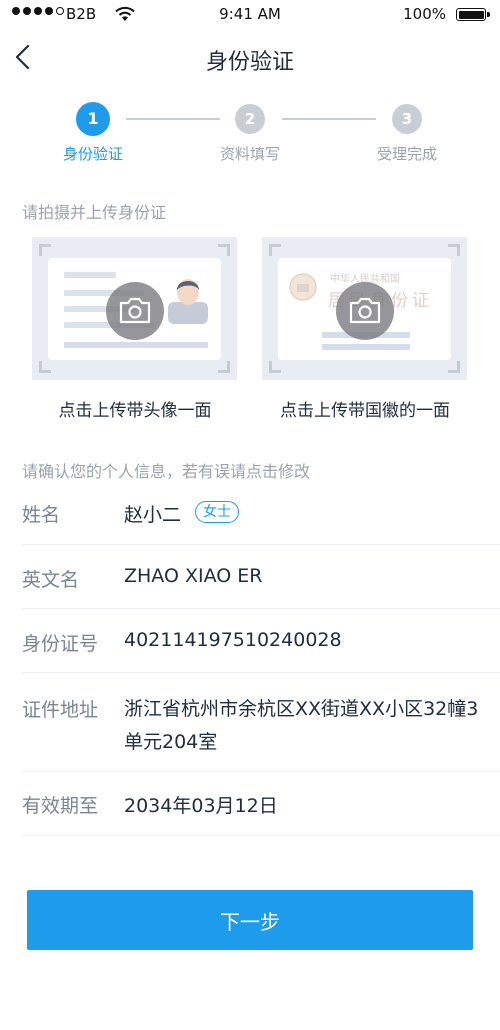 This screenshot has height=1030, width=500. I want to click on step-1-indicator: 1, so click(93, 119).